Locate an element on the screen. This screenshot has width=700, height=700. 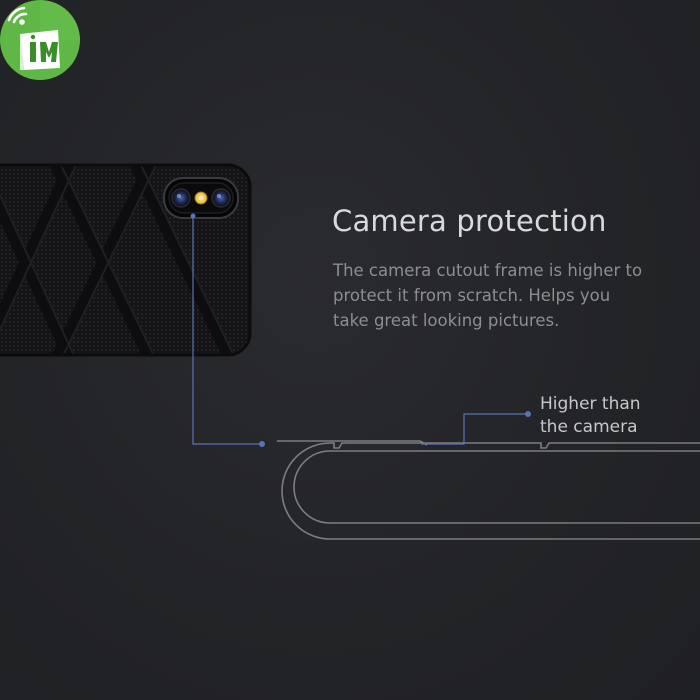
callout-line: Higher than is located at coordinates (590, 404).